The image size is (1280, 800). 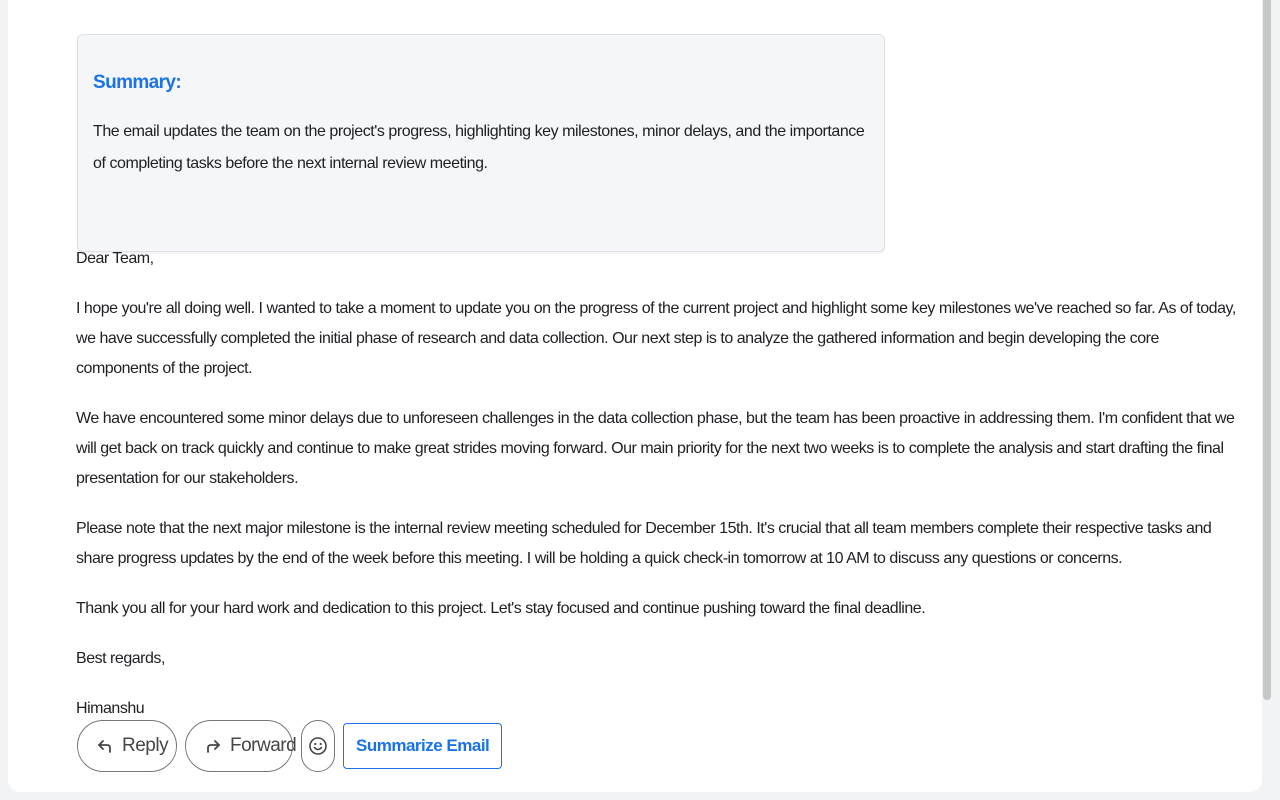 What do you see at coordinates (263, 745) in the screenshot?
I see `forward-label: Forward` at bounding box center [263, 745].